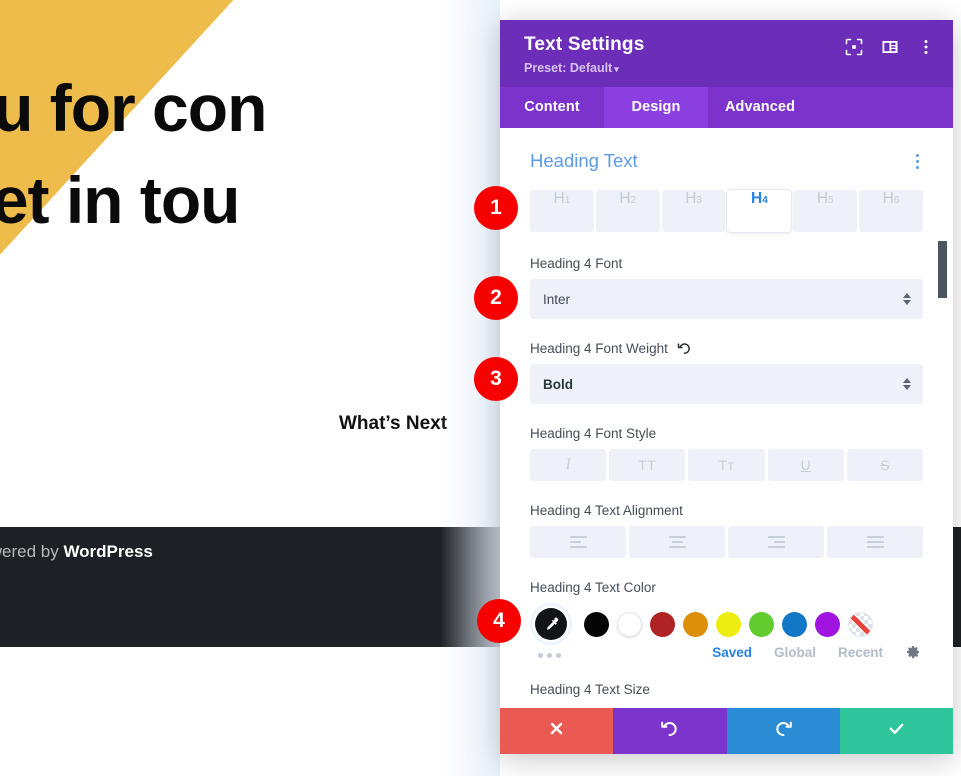 Image resolution: width=961 pixels, height=776 pixels. I want to click on annotation-badge-1: 1, so click(496, 208).